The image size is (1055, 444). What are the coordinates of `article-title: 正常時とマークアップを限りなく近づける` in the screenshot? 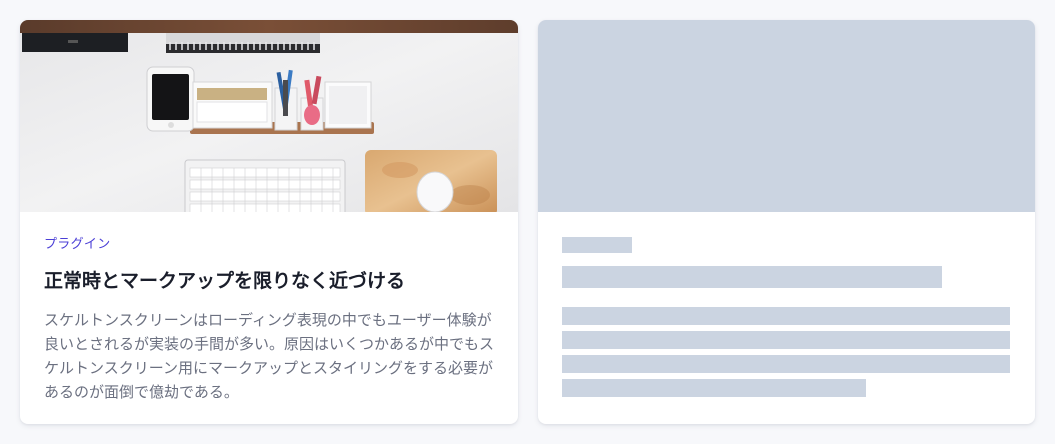 It's located at (269, 281).